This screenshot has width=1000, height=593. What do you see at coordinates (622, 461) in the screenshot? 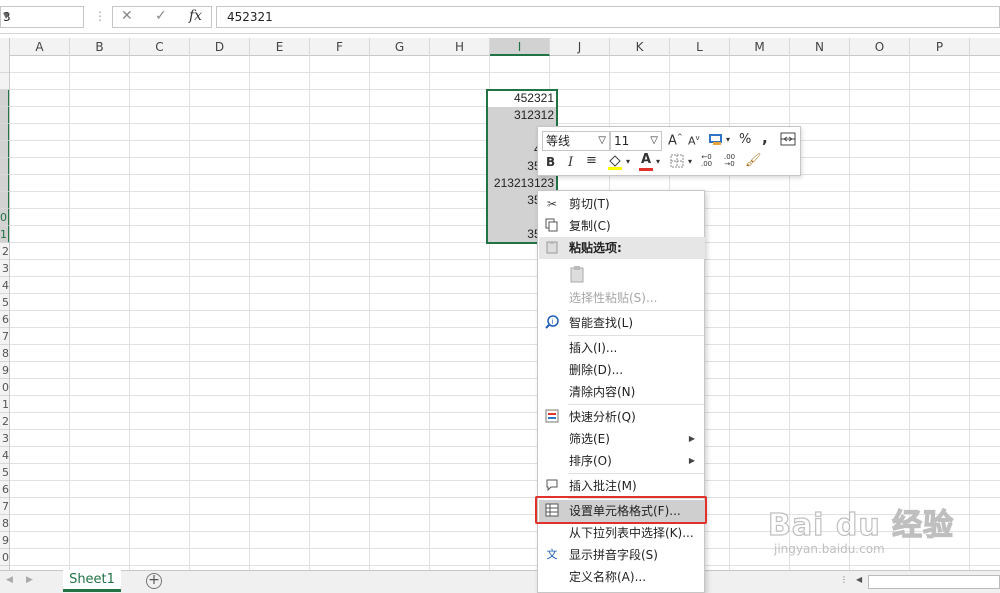
I see `menu-item-sort: 排序(O) ▶` at bounding box center [622, 461].